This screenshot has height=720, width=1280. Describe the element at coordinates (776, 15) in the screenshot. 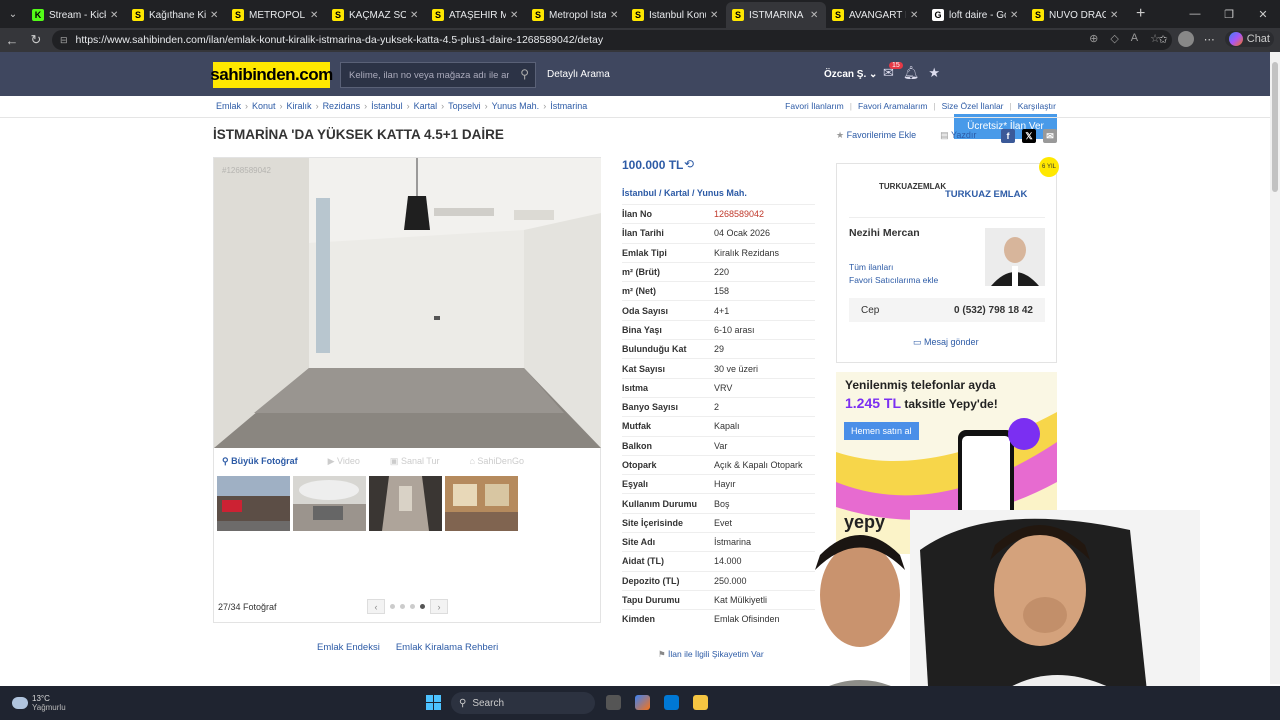

I see `browser-tab: S İSTMARİNA 'DA Y ✕` at that location.